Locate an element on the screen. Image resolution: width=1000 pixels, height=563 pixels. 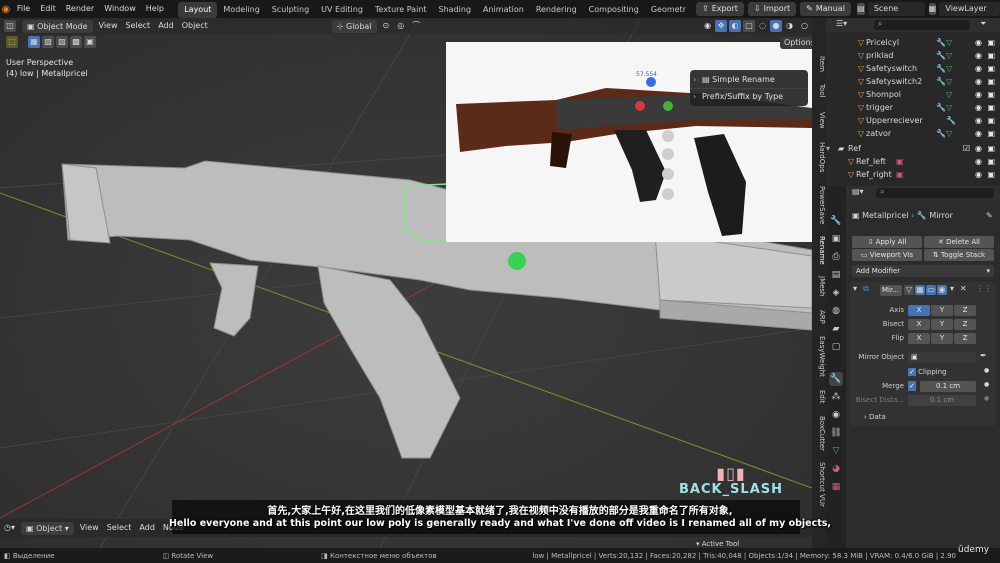
viewport-menu-object: Object is located at coordinates (195, 26).